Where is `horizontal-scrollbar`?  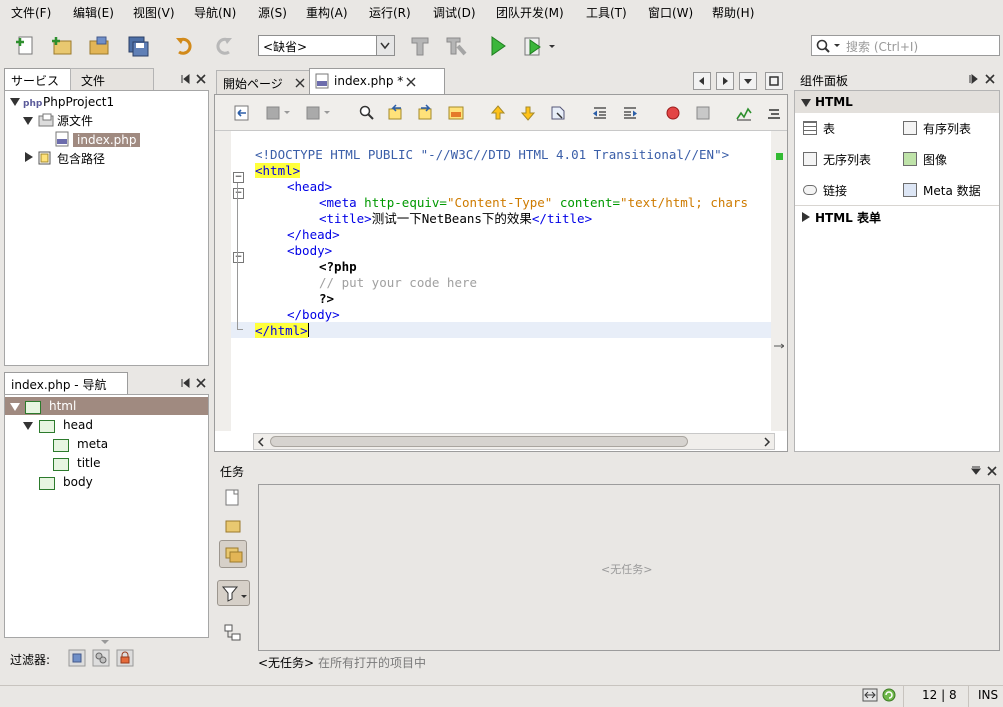 horizontal-scrollbar is located at coordinates (514, 441).